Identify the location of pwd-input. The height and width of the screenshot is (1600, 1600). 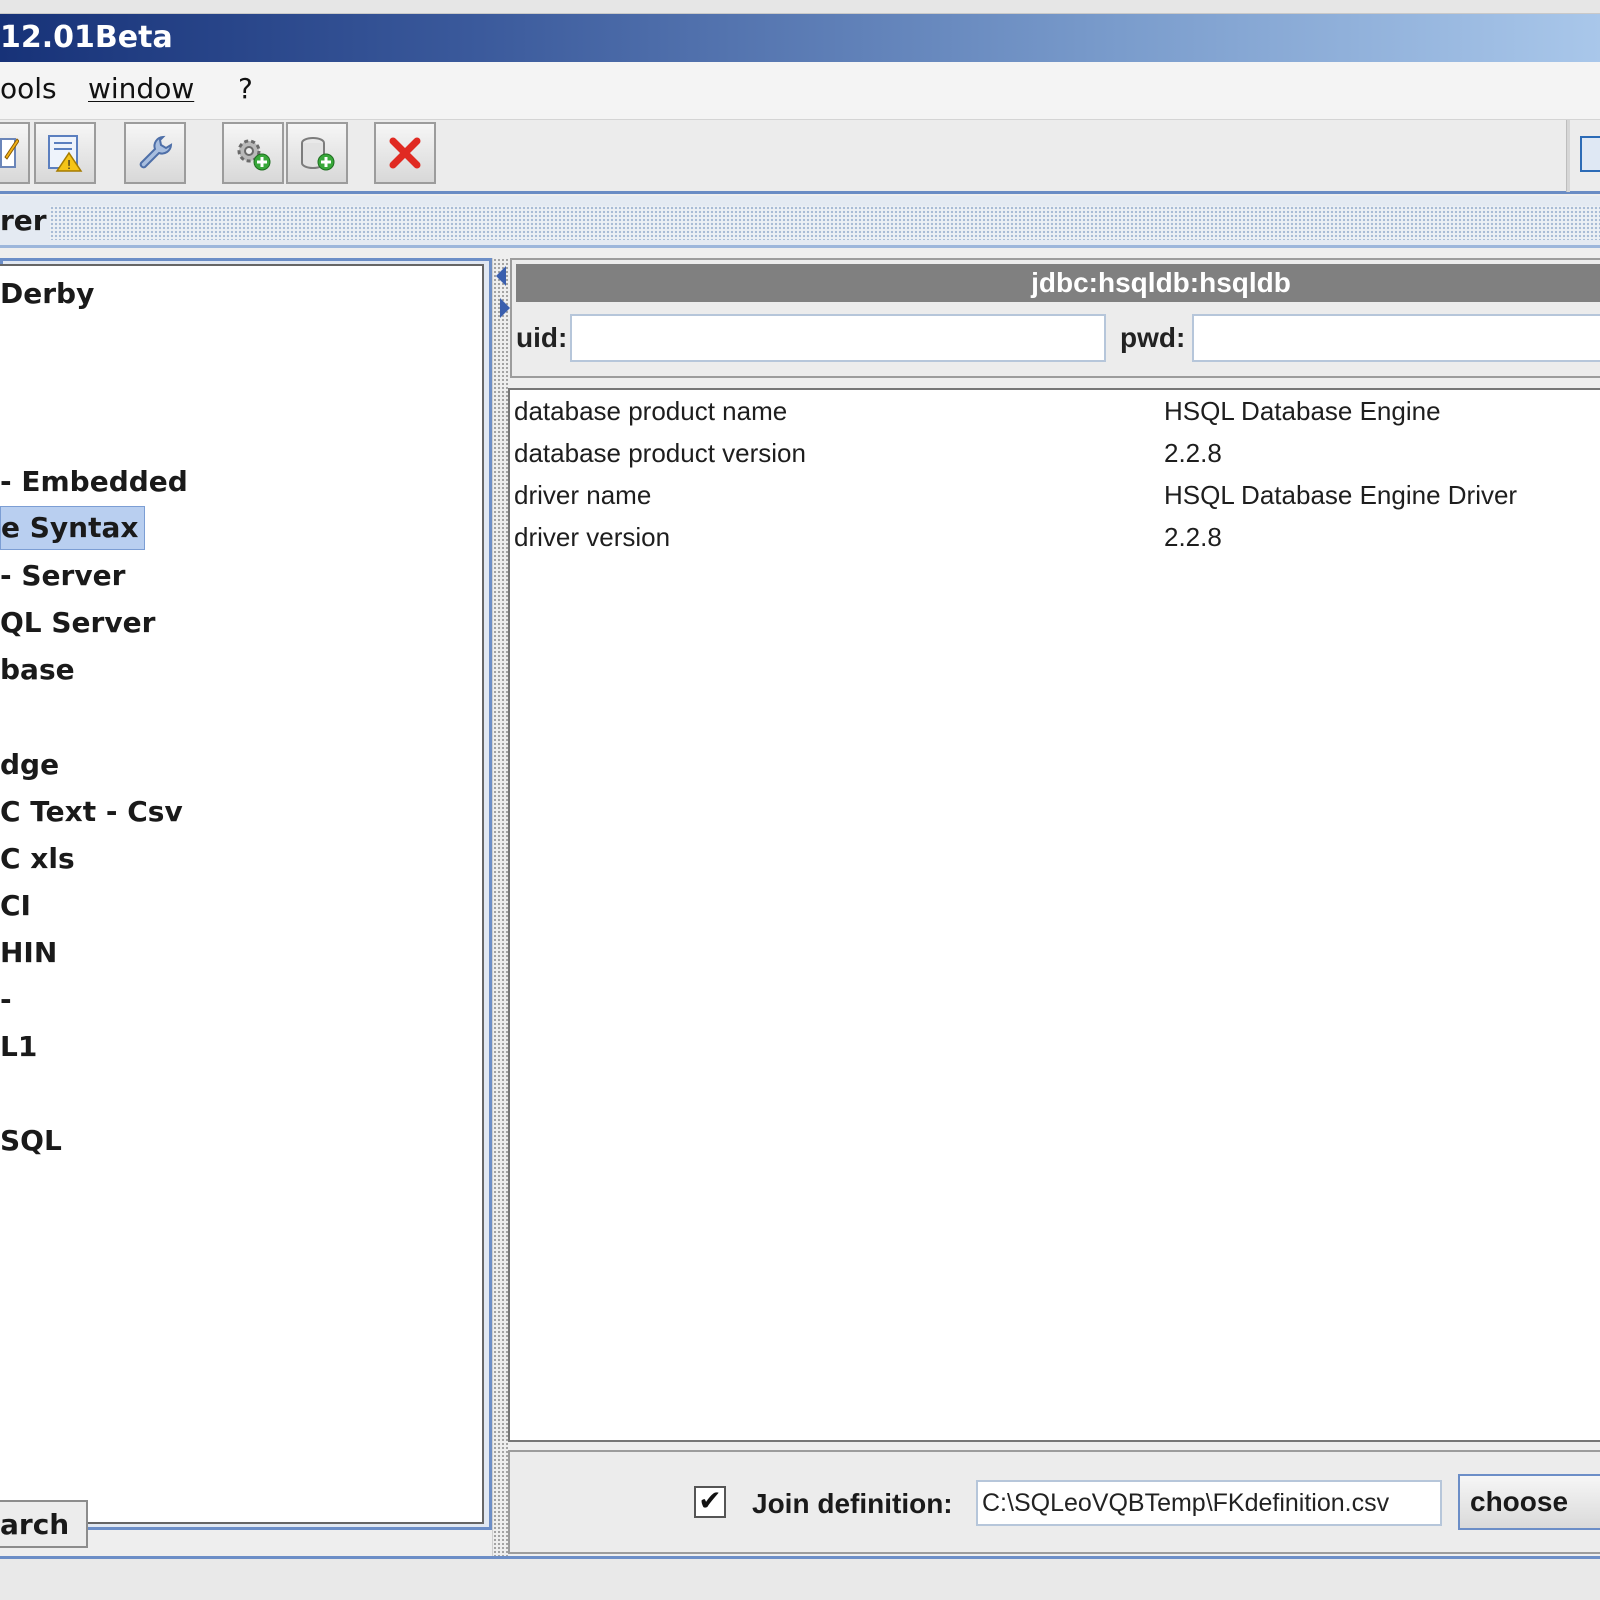
(1396, 338).